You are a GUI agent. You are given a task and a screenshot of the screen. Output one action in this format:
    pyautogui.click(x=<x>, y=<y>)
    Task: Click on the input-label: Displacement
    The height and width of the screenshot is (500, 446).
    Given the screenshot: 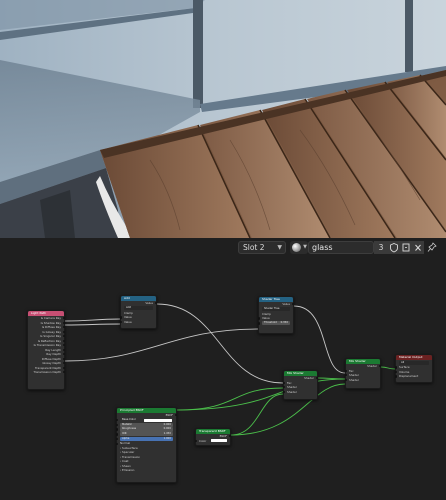 What is the action you would take?
    pyautogui.click(x=409, y=376)
    